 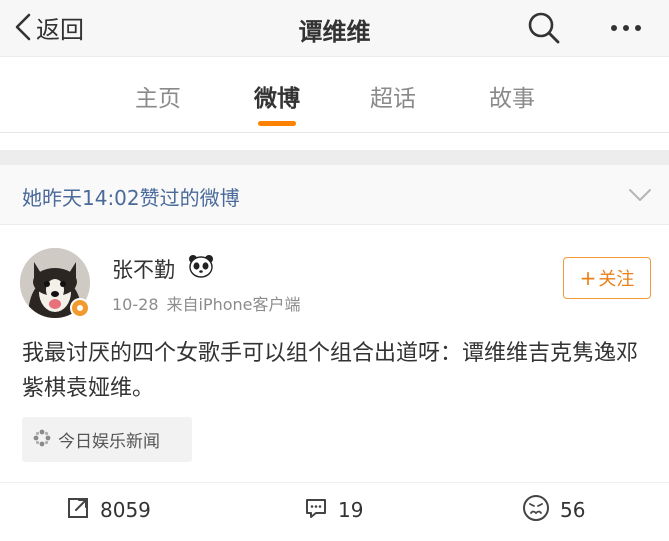 What do you see at coordinates (536, 510) in the screenshot?
I see `emoji-reaction-icon` at bounding box center [536, 510].